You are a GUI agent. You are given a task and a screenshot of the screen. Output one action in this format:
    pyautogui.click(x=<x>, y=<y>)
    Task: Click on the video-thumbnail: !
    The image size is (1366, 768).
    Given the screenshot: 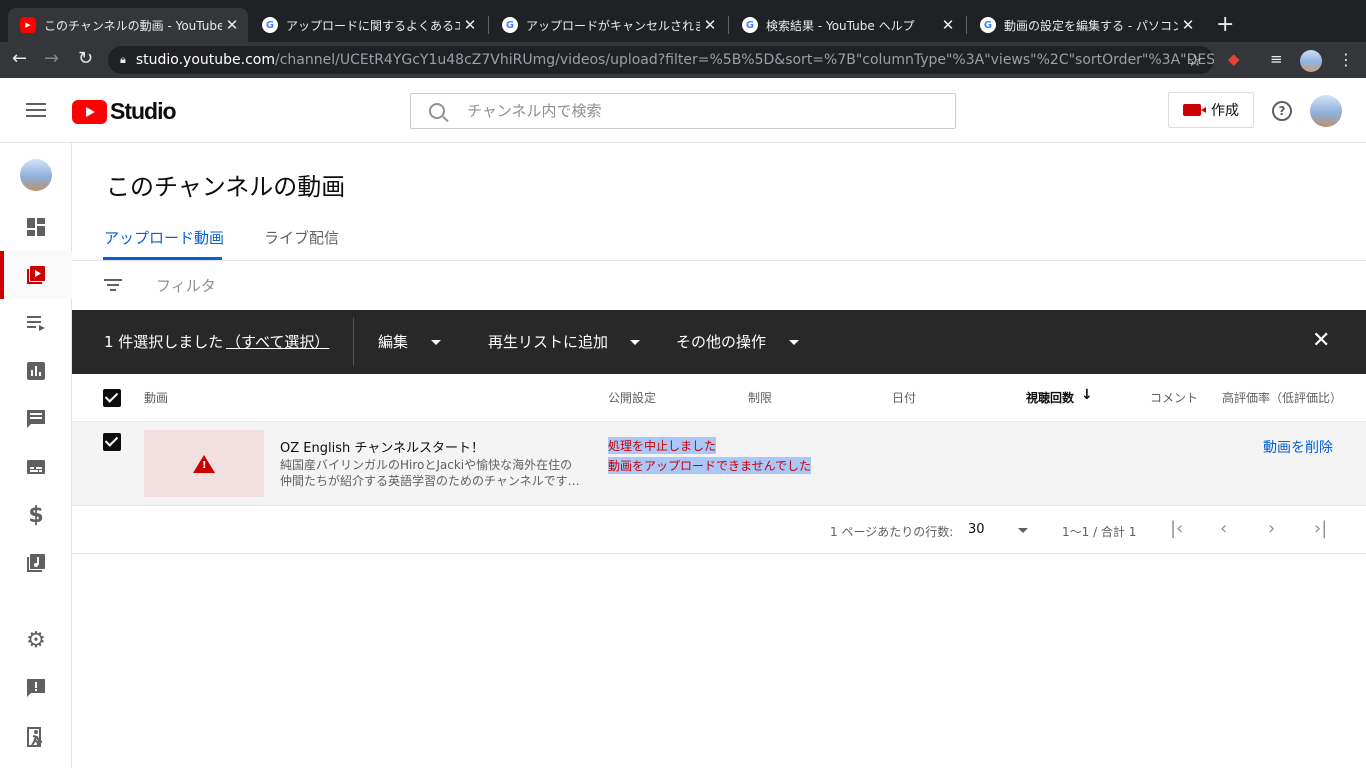 What is the action you would take?
    pyautogui.click(x=204, y=463)
    